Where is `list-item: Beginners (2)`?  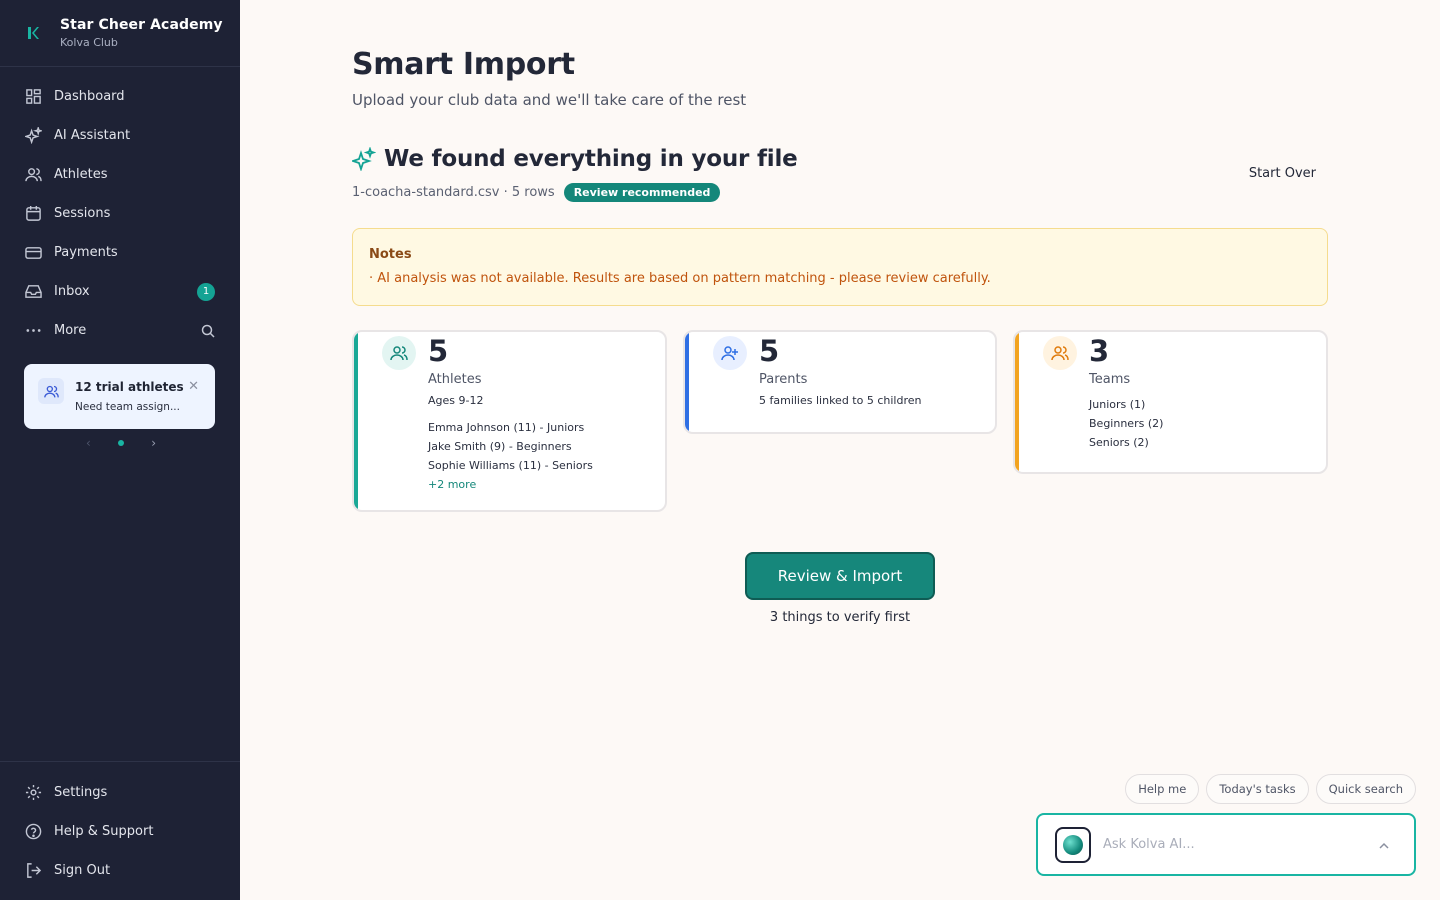 list-item: Beginners (2) is located at coordinates (1126, 423).